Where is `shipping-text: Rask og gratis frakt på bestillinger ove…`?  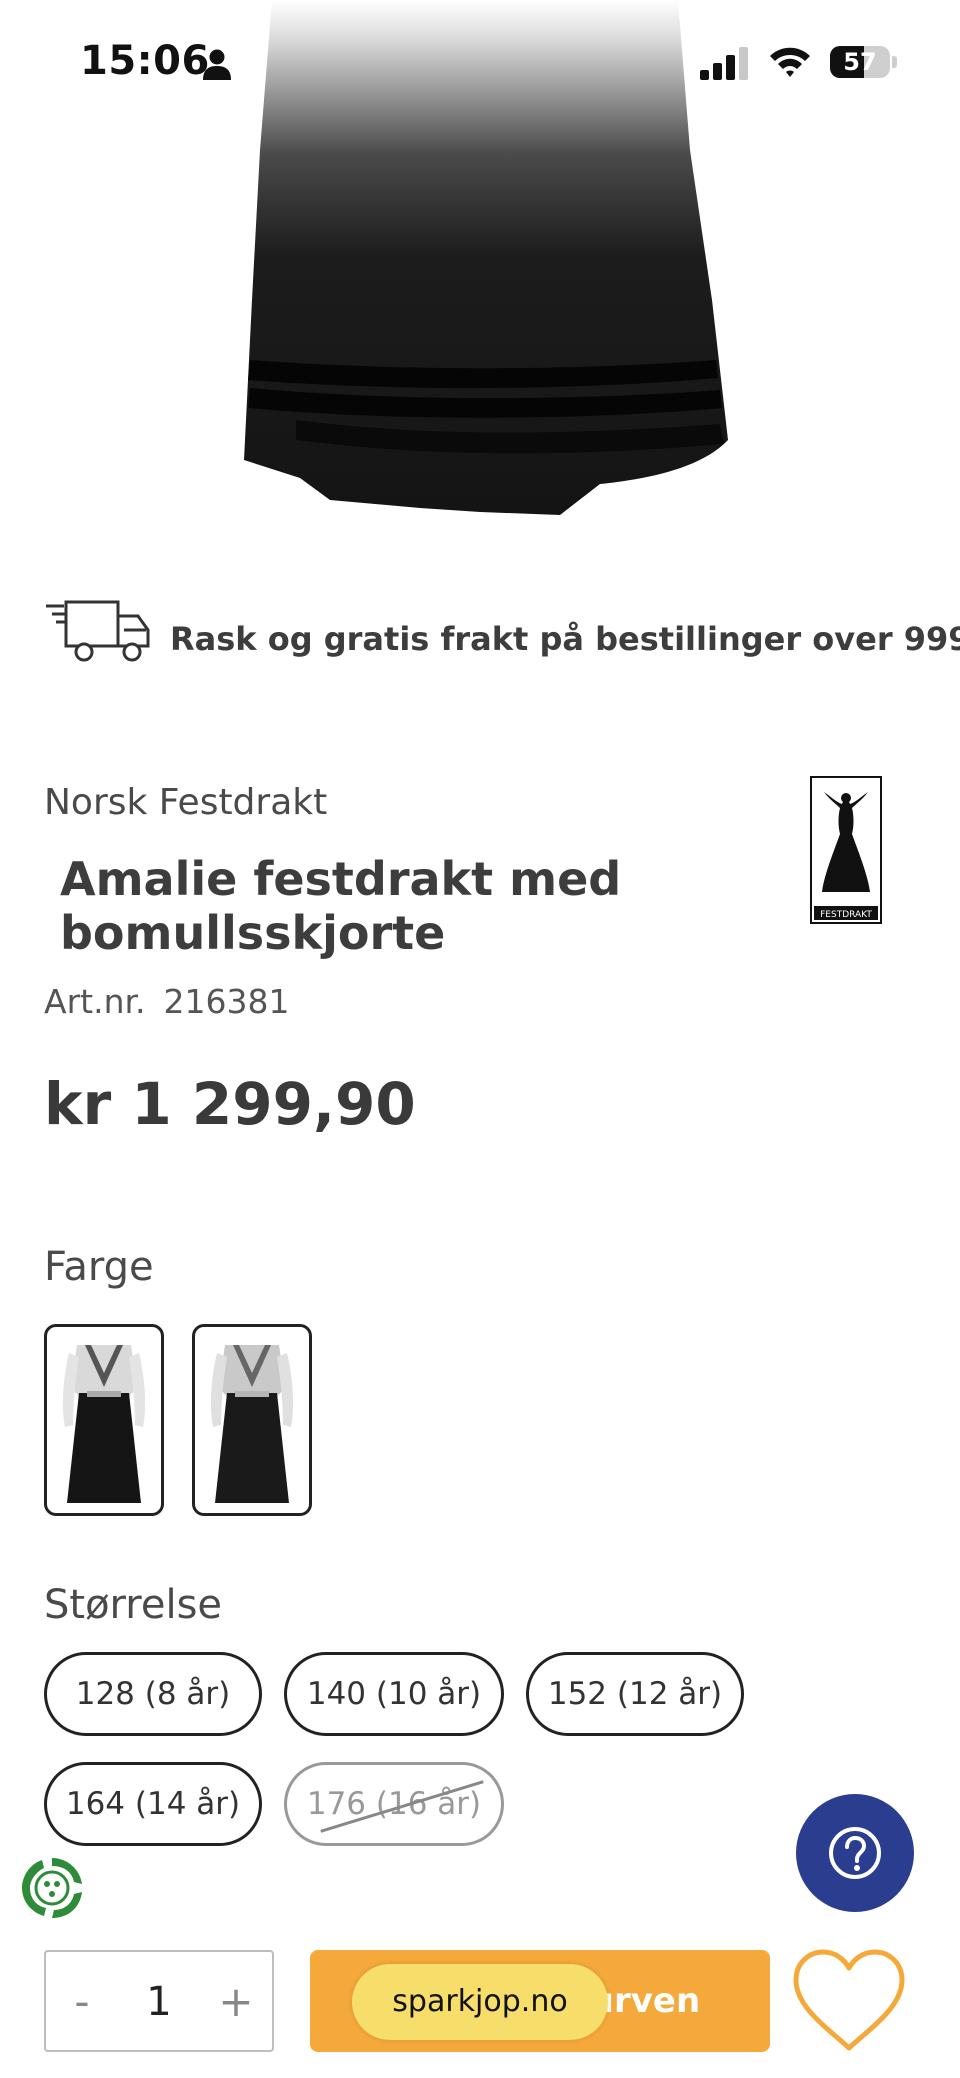
shipping-text: Rask og gratis frakt på bestillinger ove… is located at coordinates (565, 639).